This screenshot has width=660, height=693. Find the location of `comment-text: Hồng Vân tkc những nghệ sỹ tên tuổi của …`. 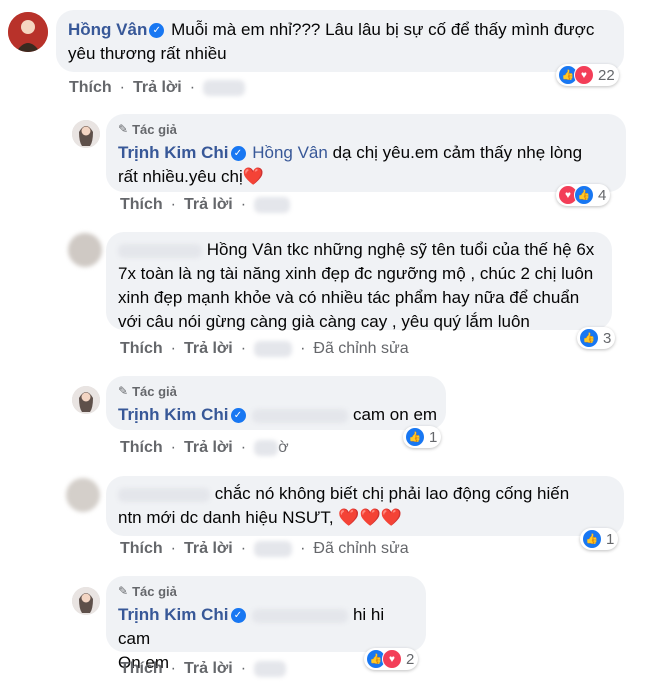

comment-text: Hồng Vân tkc những nghệ sỹ tên tuổi của … is located at coordinates (359, 286).